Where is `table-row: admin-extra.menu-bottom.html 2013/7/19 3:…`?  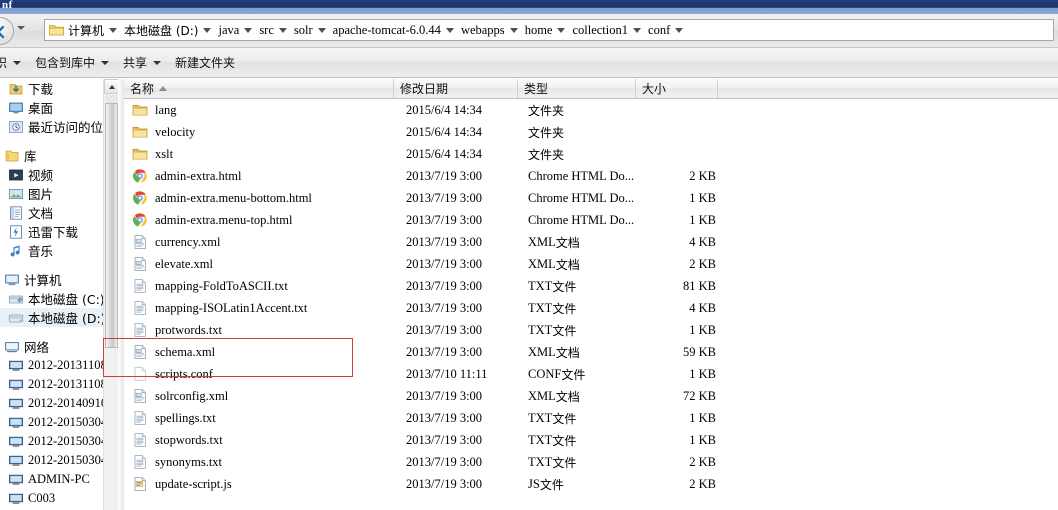 table-row: admin-extra.menu-bottom.html 2013/7/19 3:… is located at coordinates (591, 198).